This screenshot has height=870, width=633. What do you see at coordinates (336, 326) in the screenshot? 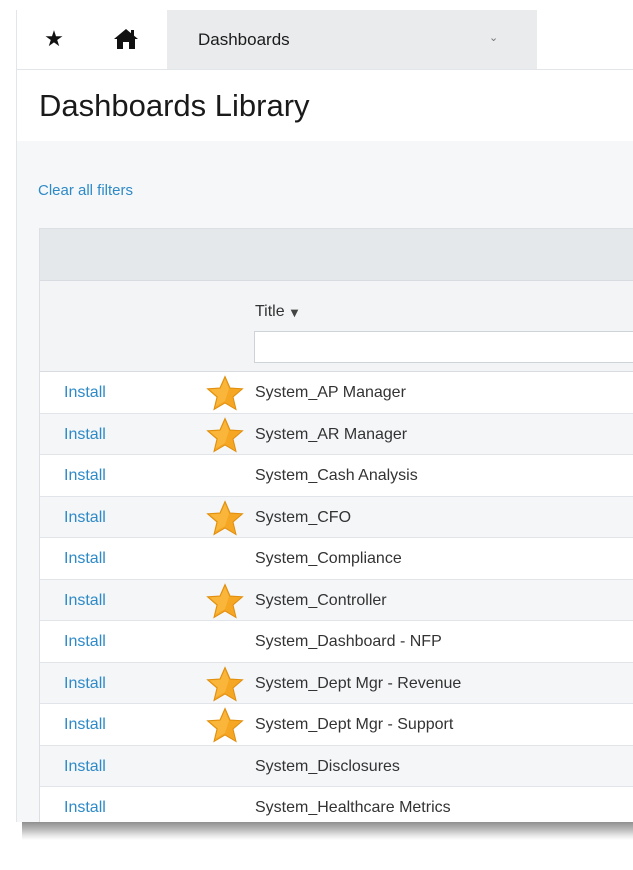
I see `column-header-row: Title ▼` at bounding box center [336, 326].